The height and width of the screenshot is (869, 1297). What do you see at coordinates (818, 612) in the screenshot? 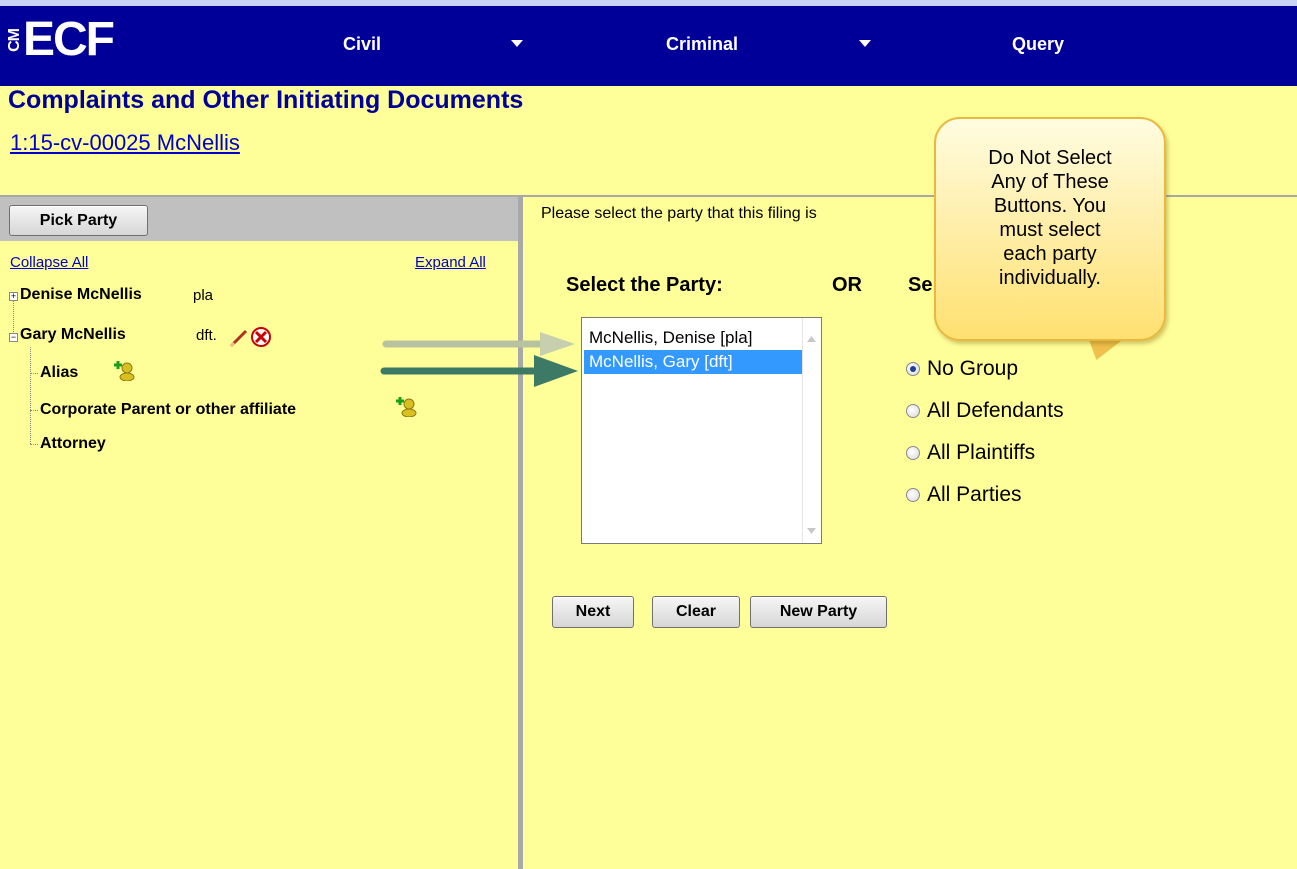
I see `new-party-button: New Party` at bounding box center [818, 612].